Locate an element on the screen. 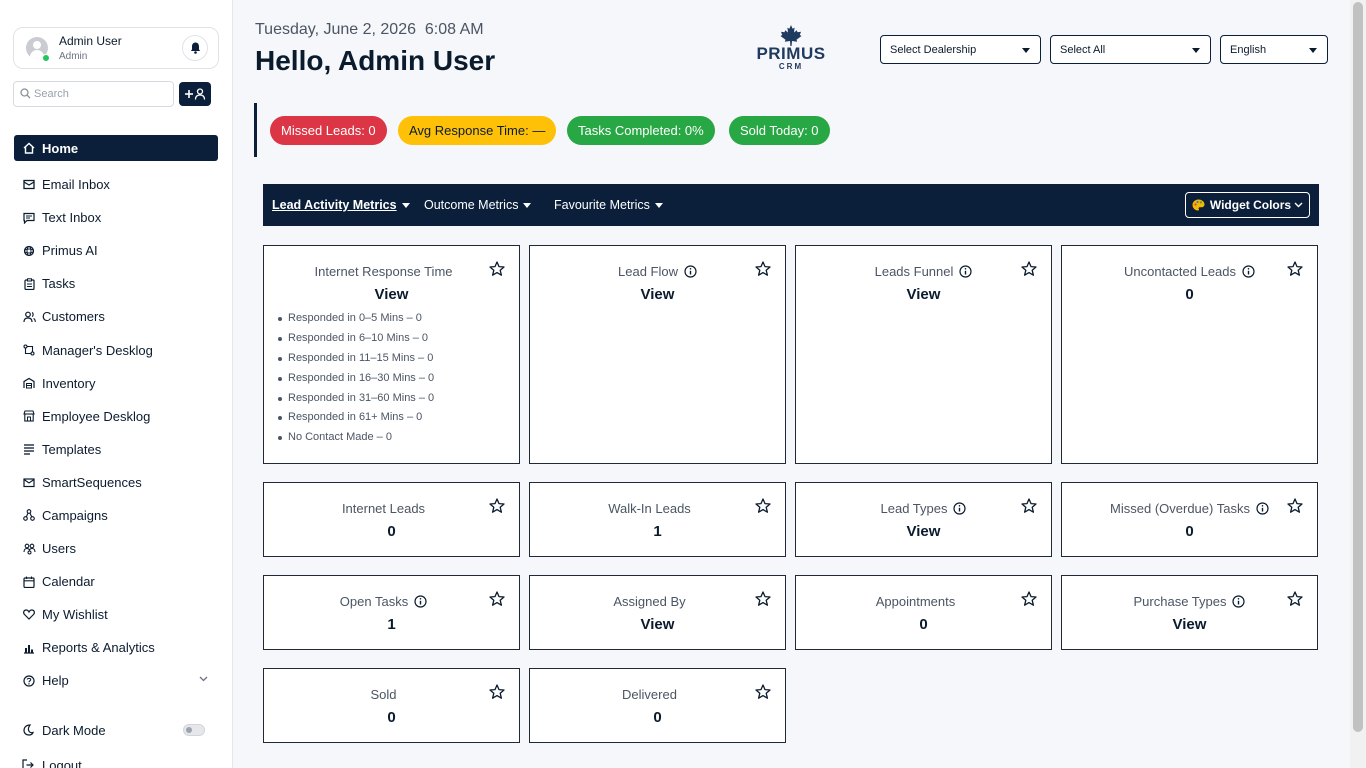  missed-leads-badge: Missed Leads: 0 is located at coordinates (328, 130).